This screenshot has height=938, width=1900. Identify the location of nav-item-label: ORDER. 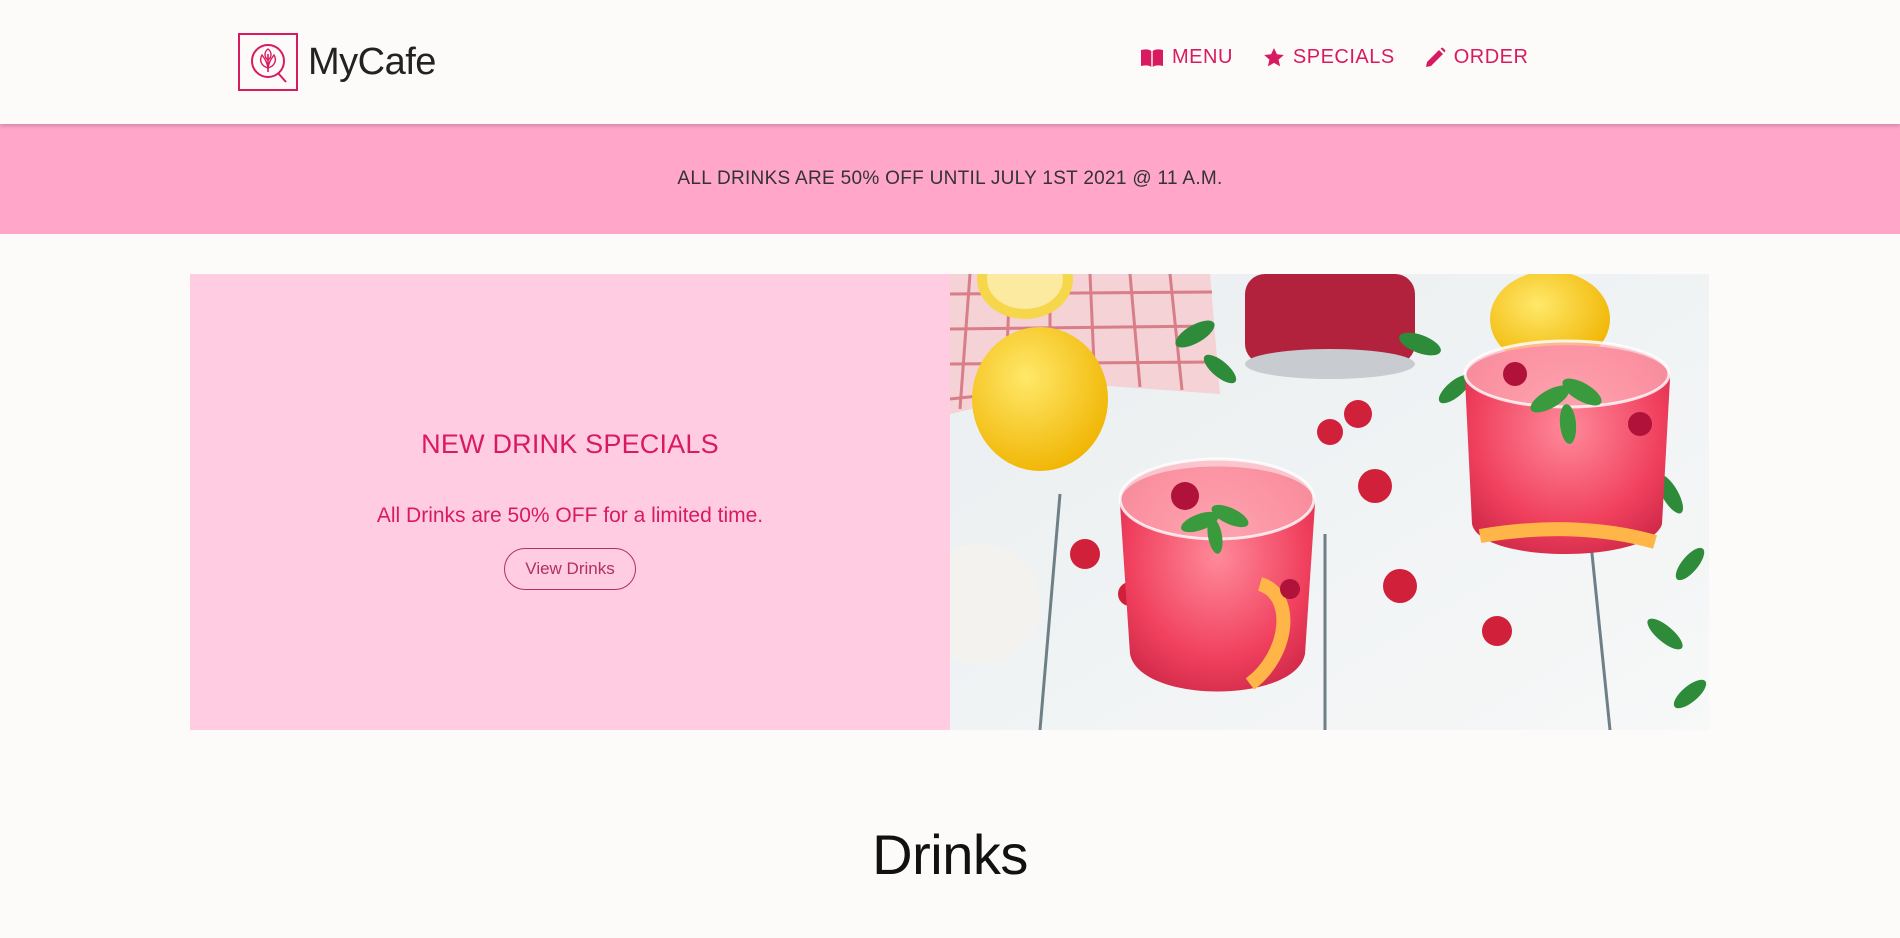
(1491, 57).